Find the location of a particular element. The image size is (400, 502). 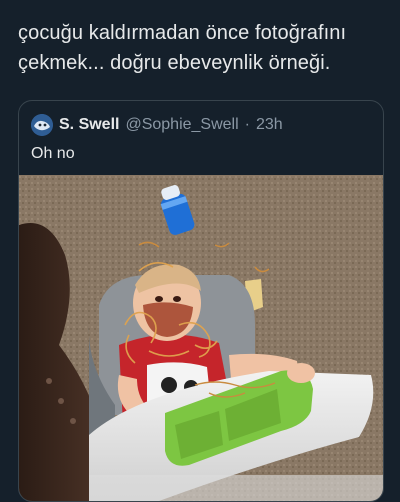

quoted-tweet-header: S. Swell @Sophie_Swell · 23h is located at coordinates (157, 125).